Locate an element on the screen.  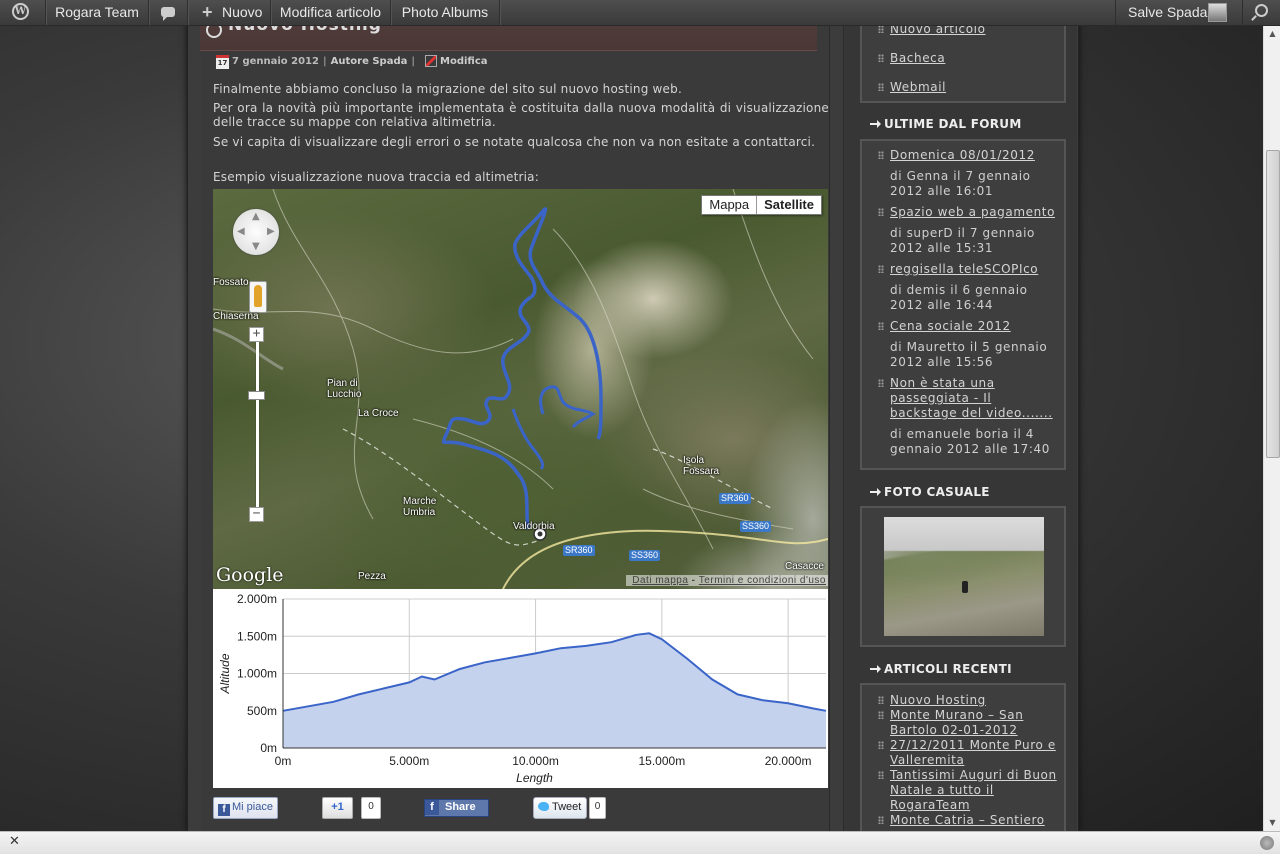
y-tick-label: 2.000m is located at coordinates (257, 599).